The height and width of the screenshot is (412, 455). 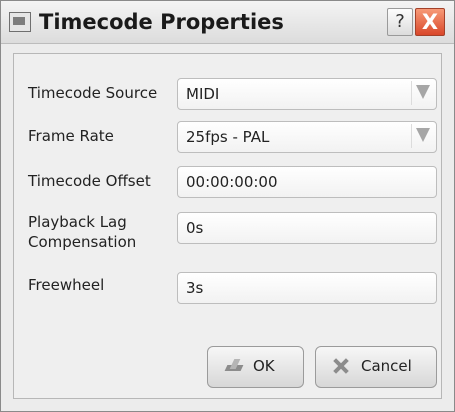 What do you see at coordinates (20, 22) in the screenshot?
I see `app-icon` at bounding box center [20, 22].